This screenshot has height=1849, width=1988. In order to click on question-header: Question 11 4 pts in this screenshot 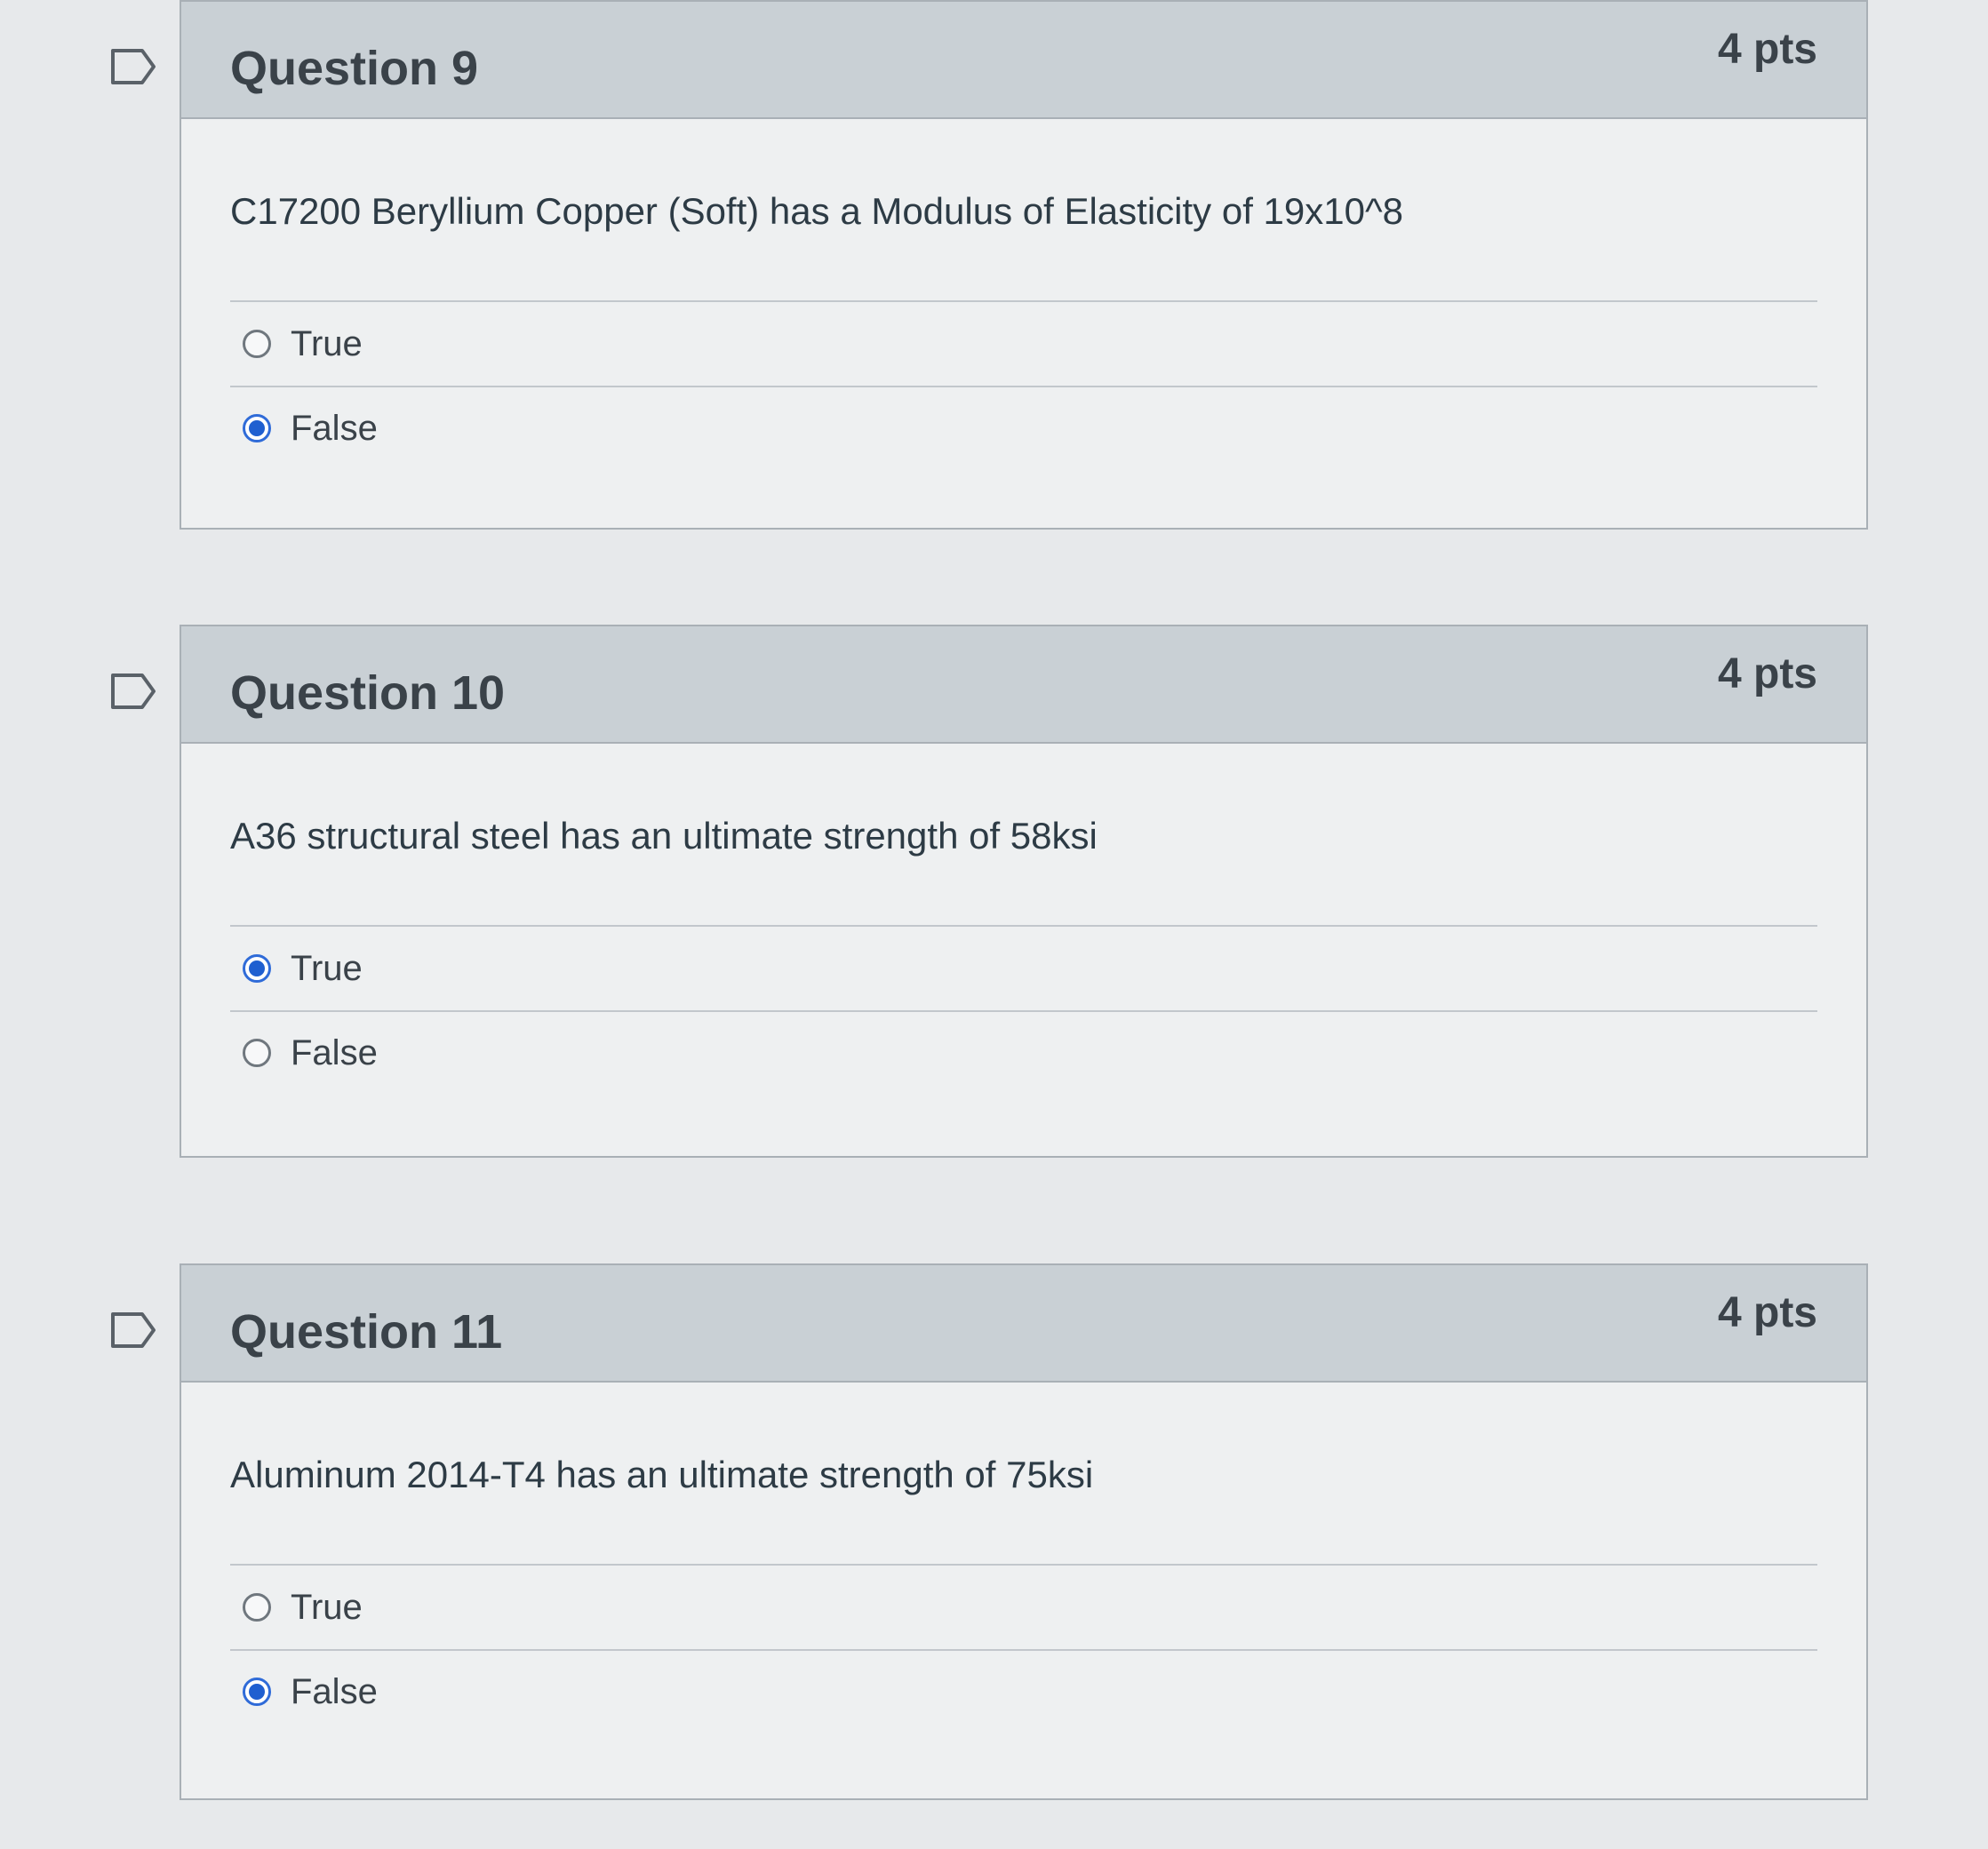, I will do `click(1024, 1324)`.